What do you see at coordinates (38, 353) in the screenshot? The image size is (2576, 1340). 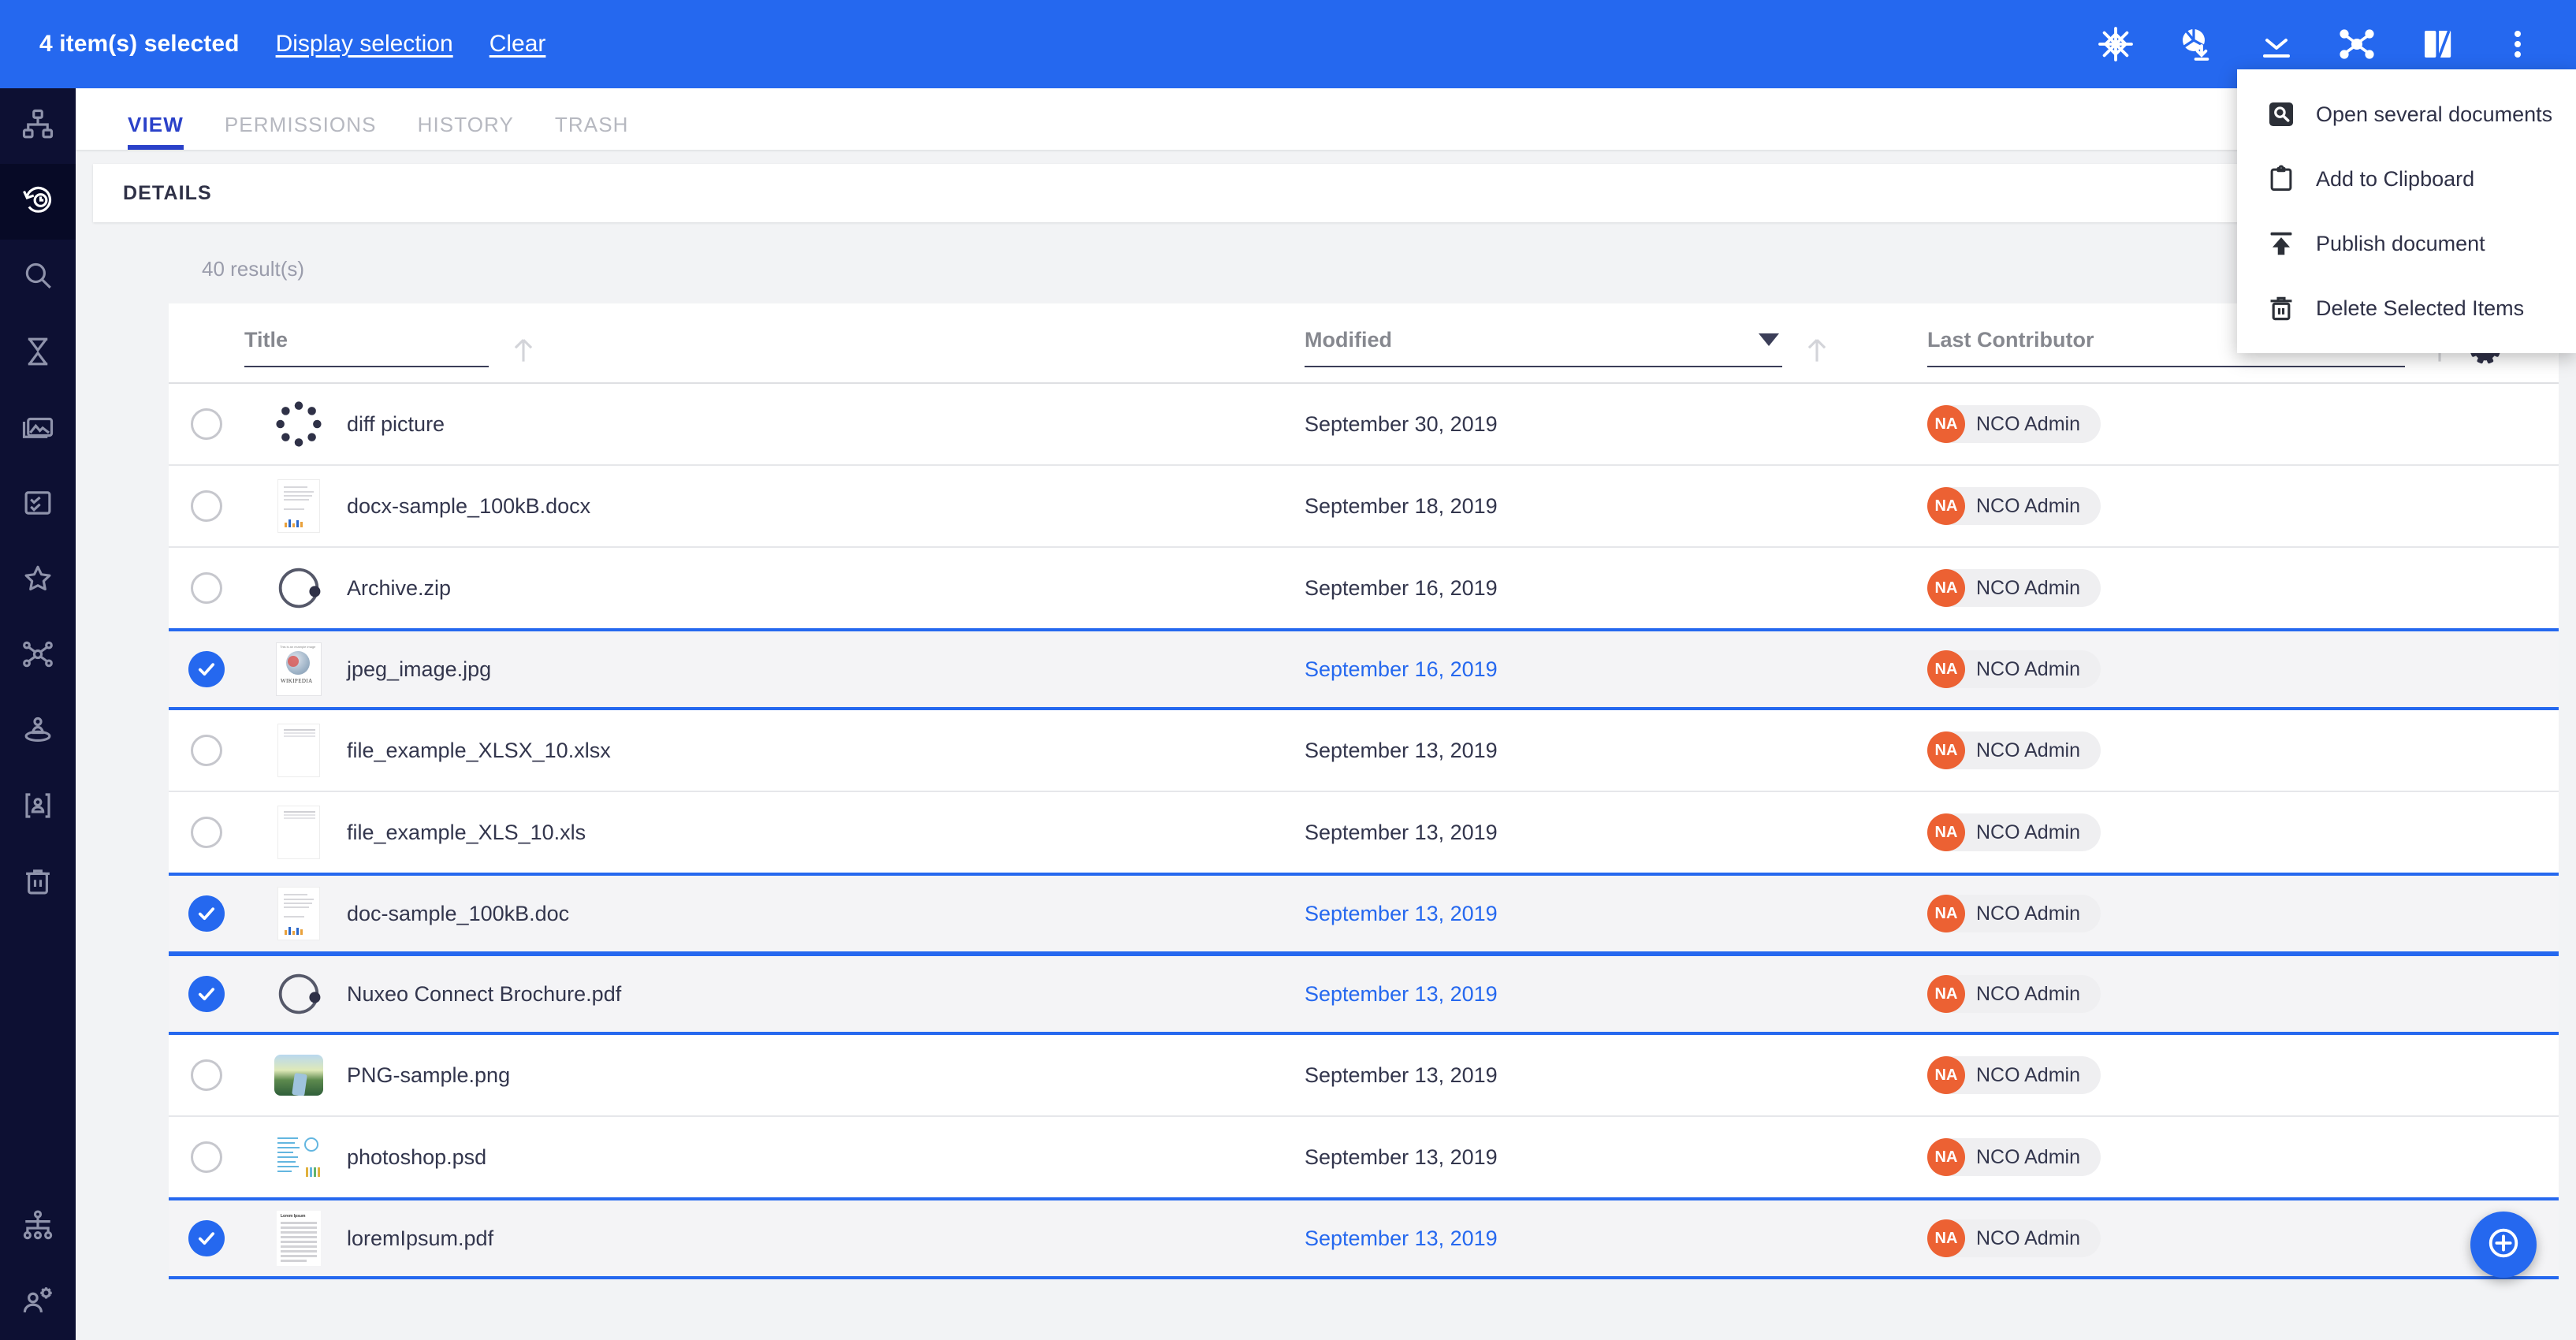 I see `sidebar-item-hourglass-icon` at bounding box center [38, 353].